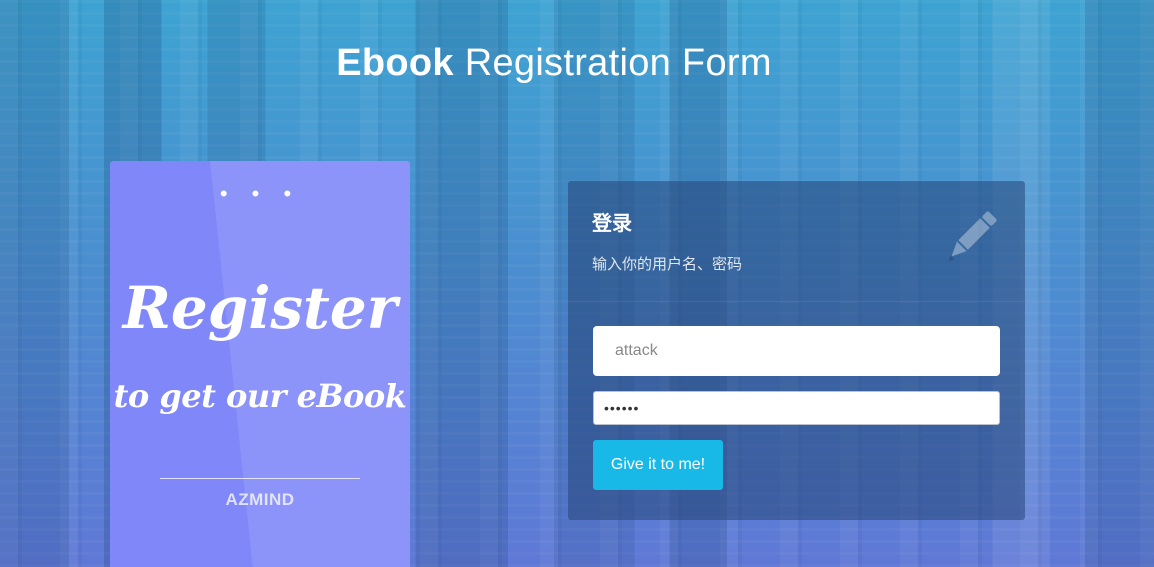 The image size is (1154, 567). I want to click on page-title: Ebook Registration Form, so click(577, 63).